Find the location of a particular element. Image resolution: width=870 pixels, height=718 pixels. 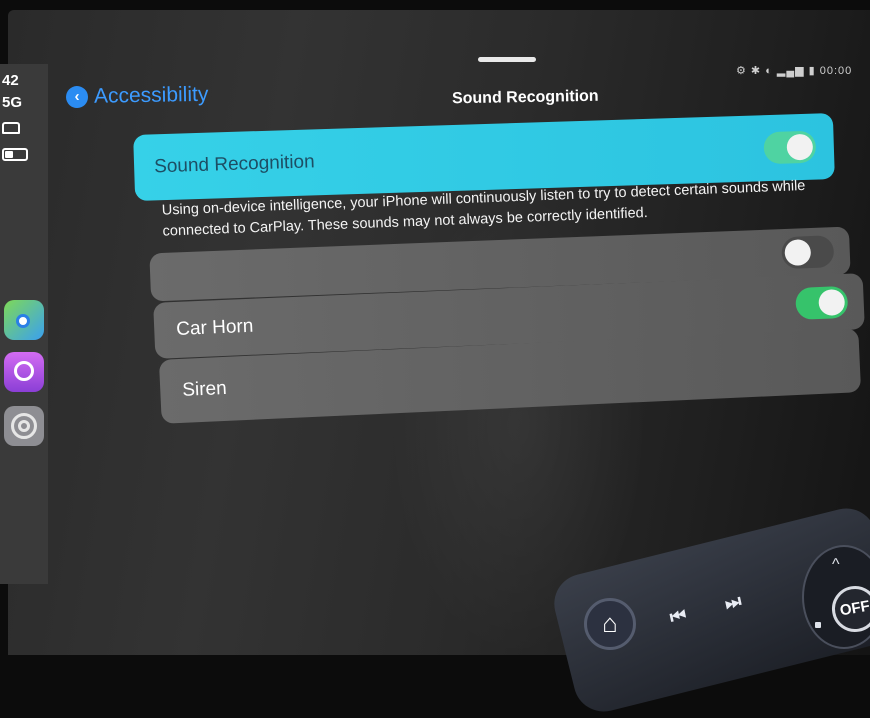

page-title: Sound Recognition is located at coordinates (525, 97).